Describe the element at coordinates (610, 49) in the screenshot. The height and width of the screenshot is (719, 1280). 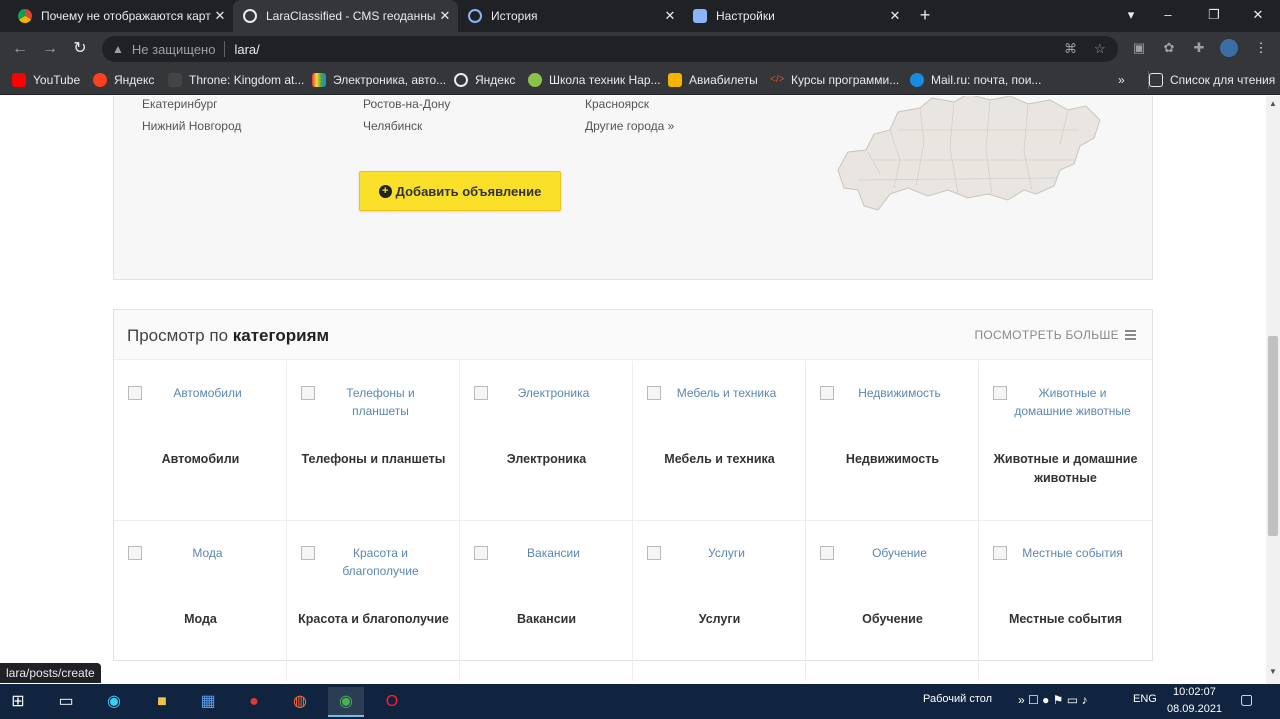
I see `address-bar: ▲ Не защищено lara/ ⌘ ☆` at that location.